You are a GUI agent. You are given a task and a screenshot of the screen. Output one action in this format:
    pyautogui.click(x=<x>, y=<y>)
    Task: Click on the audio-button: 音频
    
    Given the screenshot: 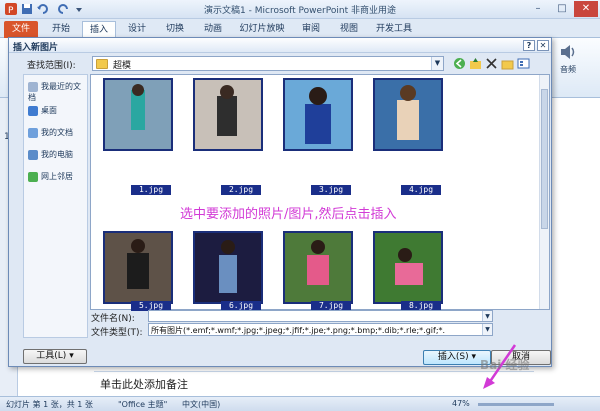 What is the action you would take?
    pyautogui.click(x=568, y=58)
    